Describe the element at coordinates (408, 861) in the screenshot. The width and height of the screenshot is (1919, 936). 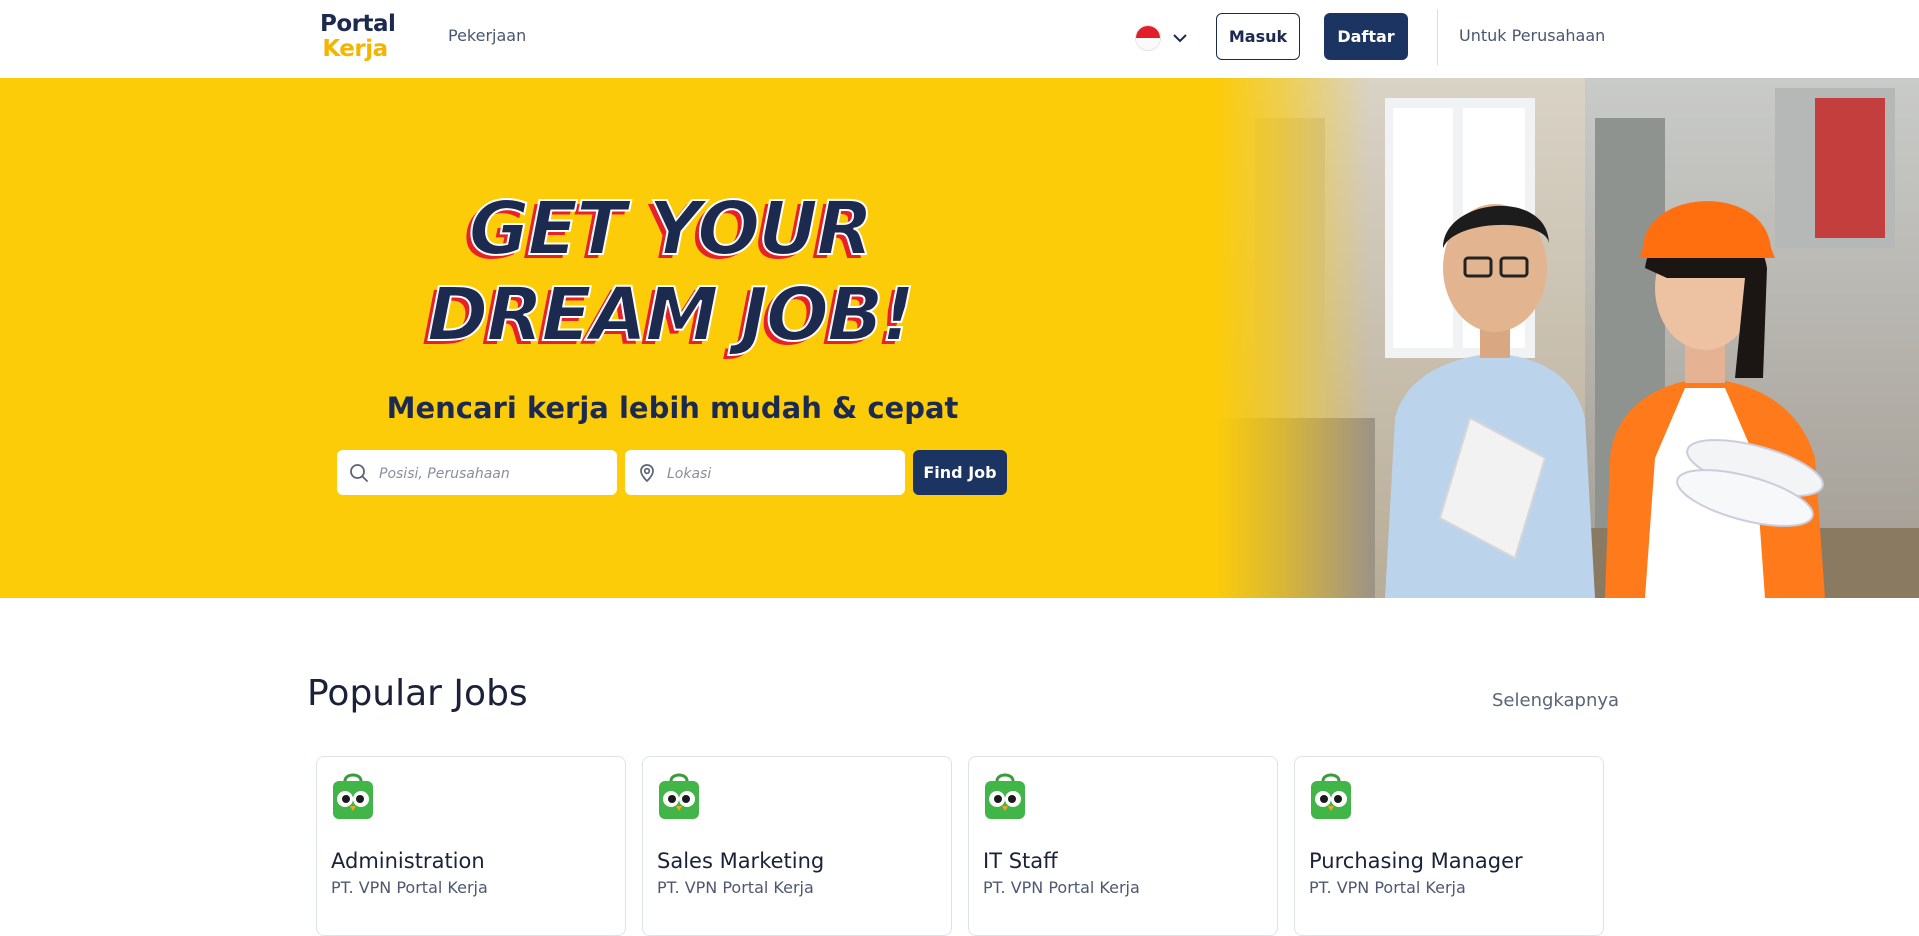
I see `job-title: Administration` at that location.